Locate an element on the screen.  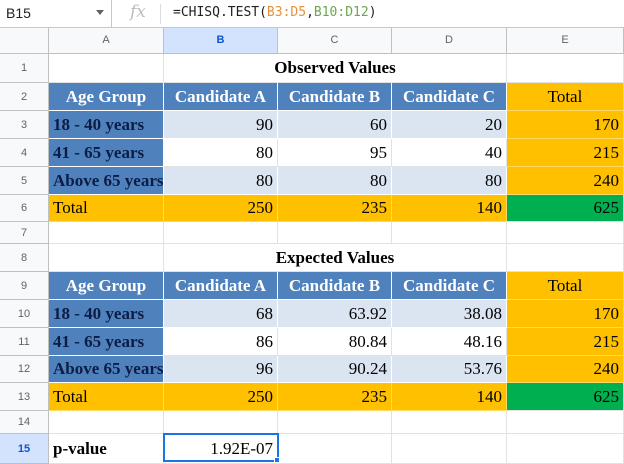
p-value-label: p-value is located at coordinates (106, 449).